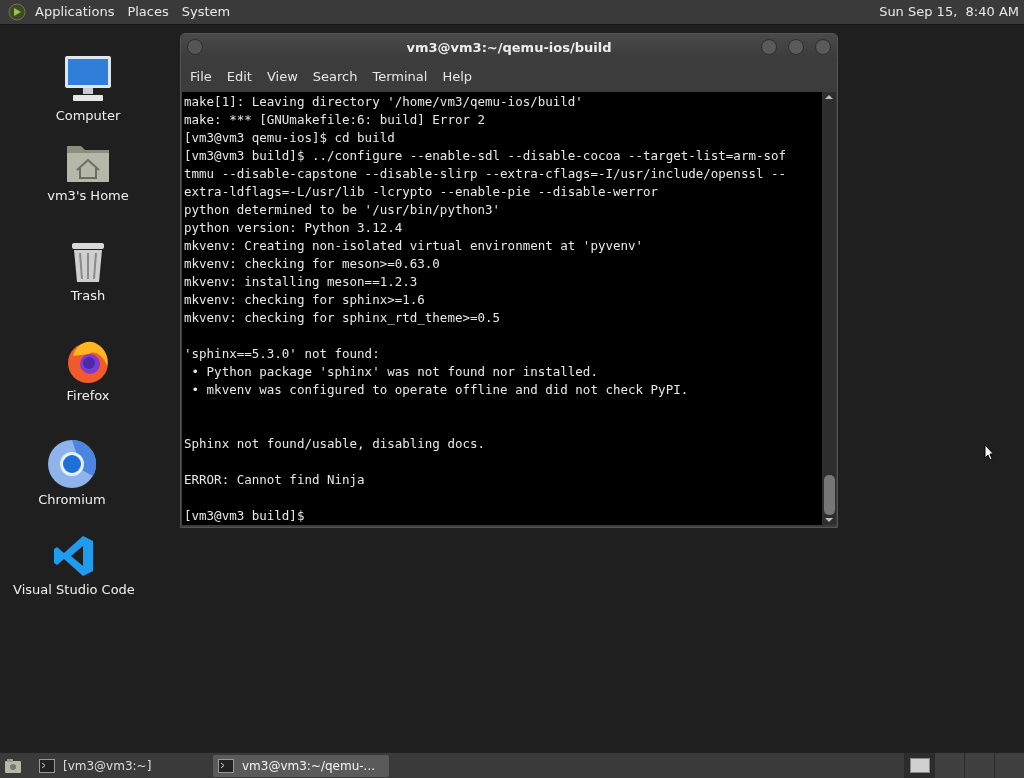 This screenshot has width=1024, height=778. I want to click on terminal-line: tmmu --disable-capstone --disable-slirp --extra-cflags=-I/usr/include/openssl --, so click(486, 174).